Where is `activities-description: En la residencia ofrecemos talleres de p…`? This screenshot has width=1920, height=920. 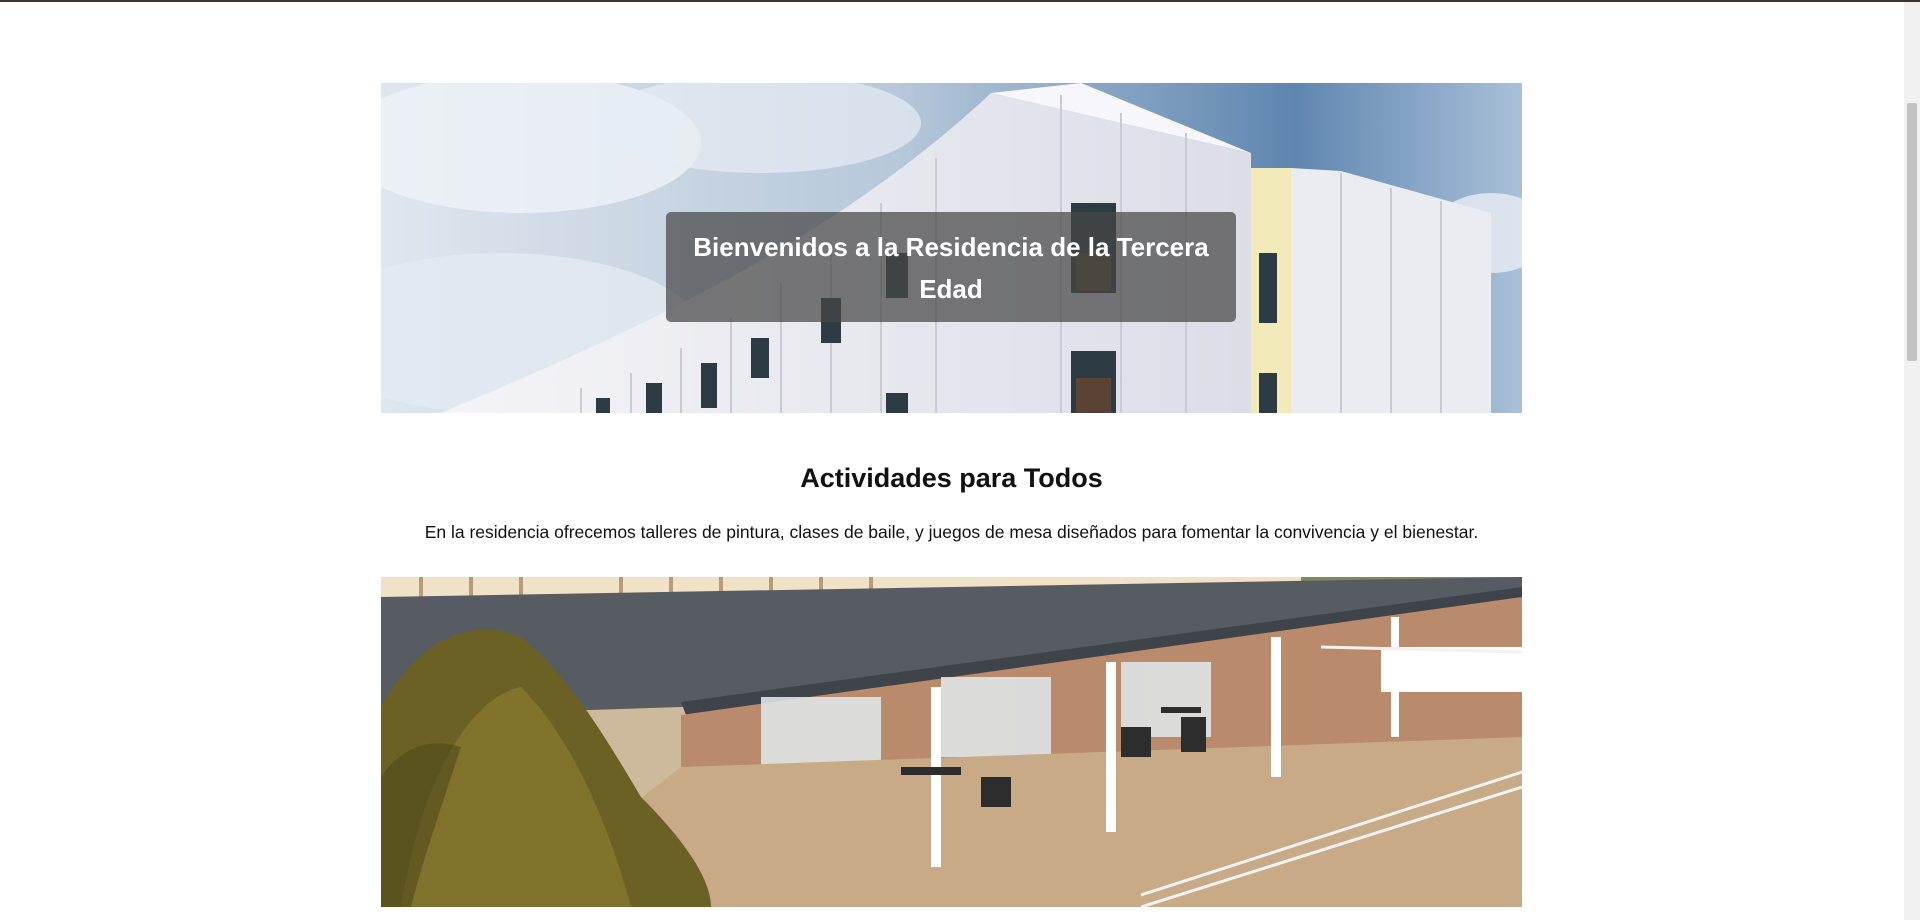 activities-description: En la residencia ofrecemos talleres de p… is located at coordinates (951, 532).